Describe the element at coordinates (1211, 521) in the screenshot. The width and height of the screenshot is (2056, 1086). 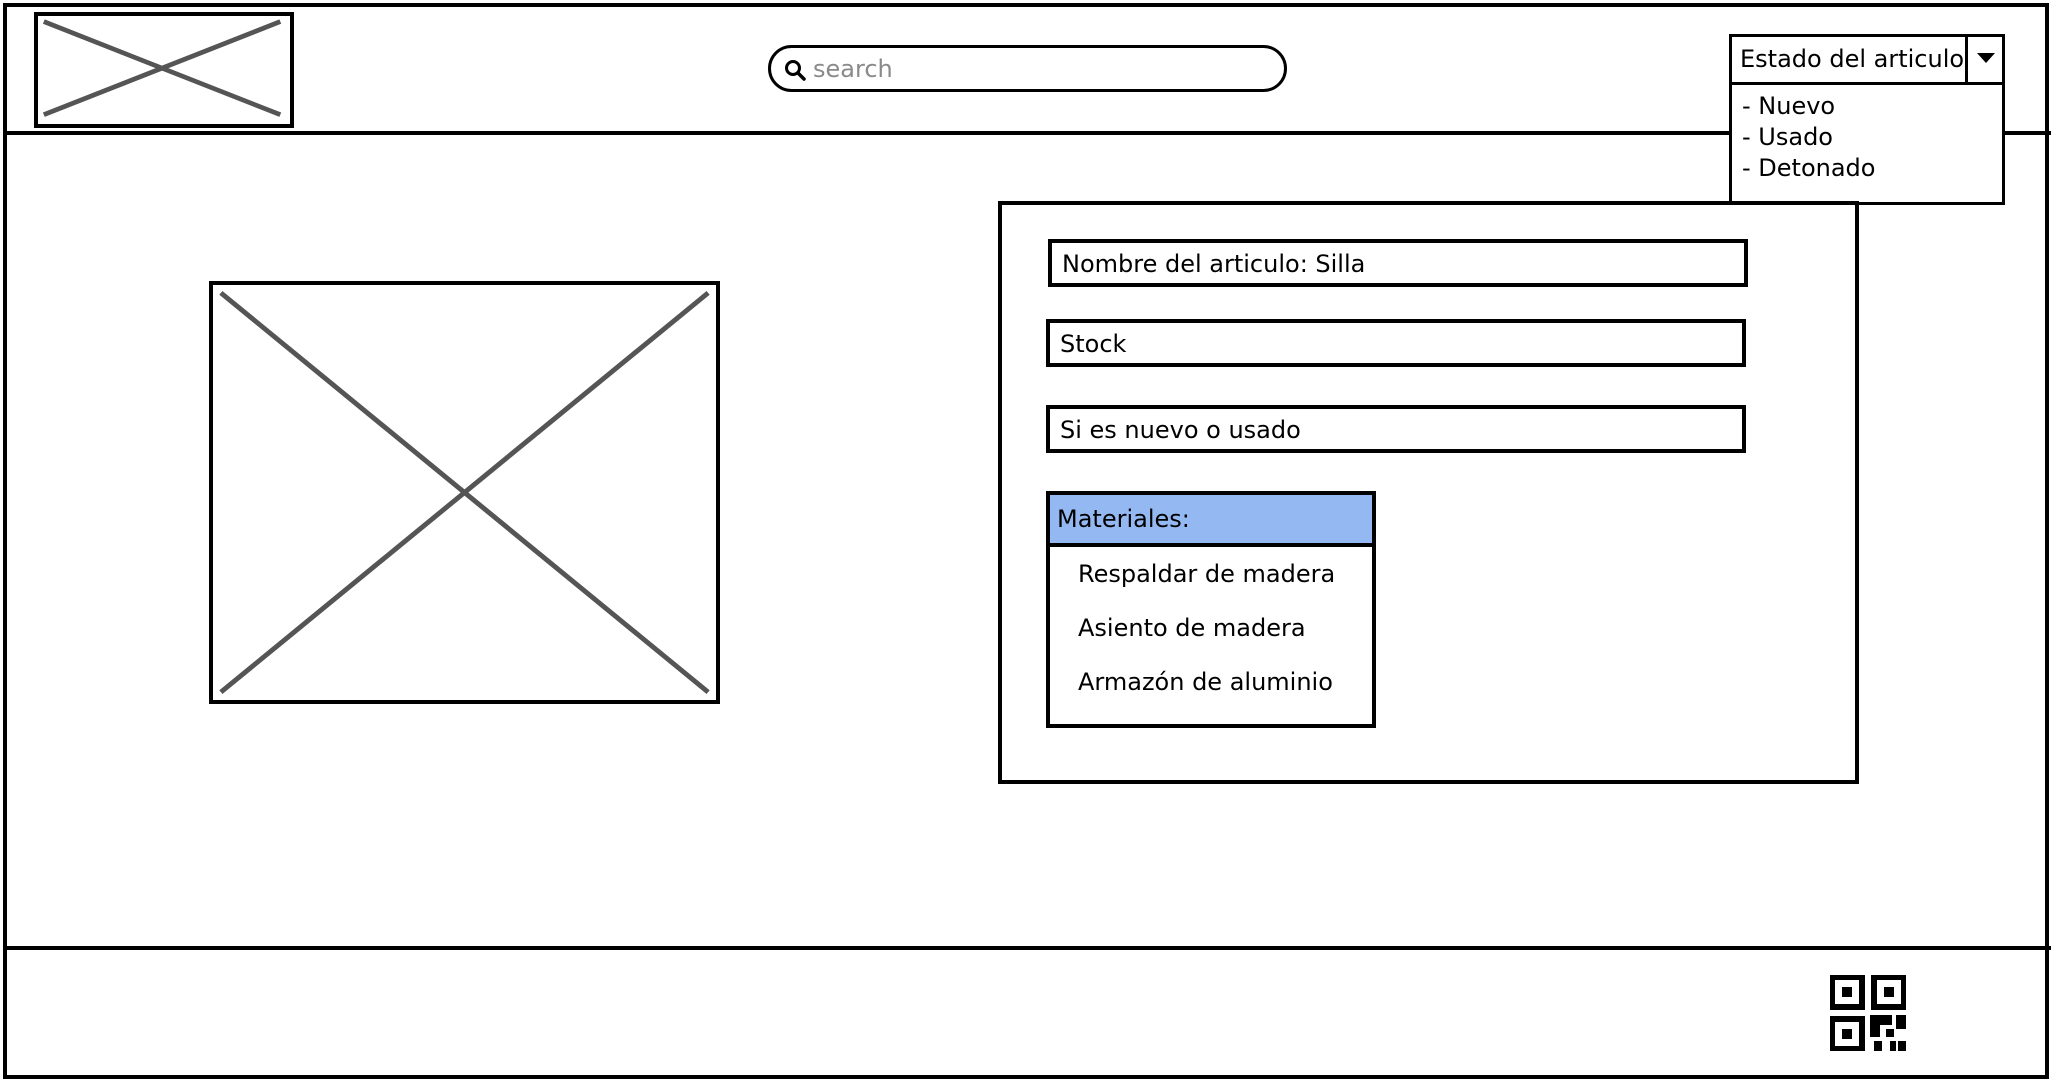
I see `materials-list-header: Materiales:` at that location.